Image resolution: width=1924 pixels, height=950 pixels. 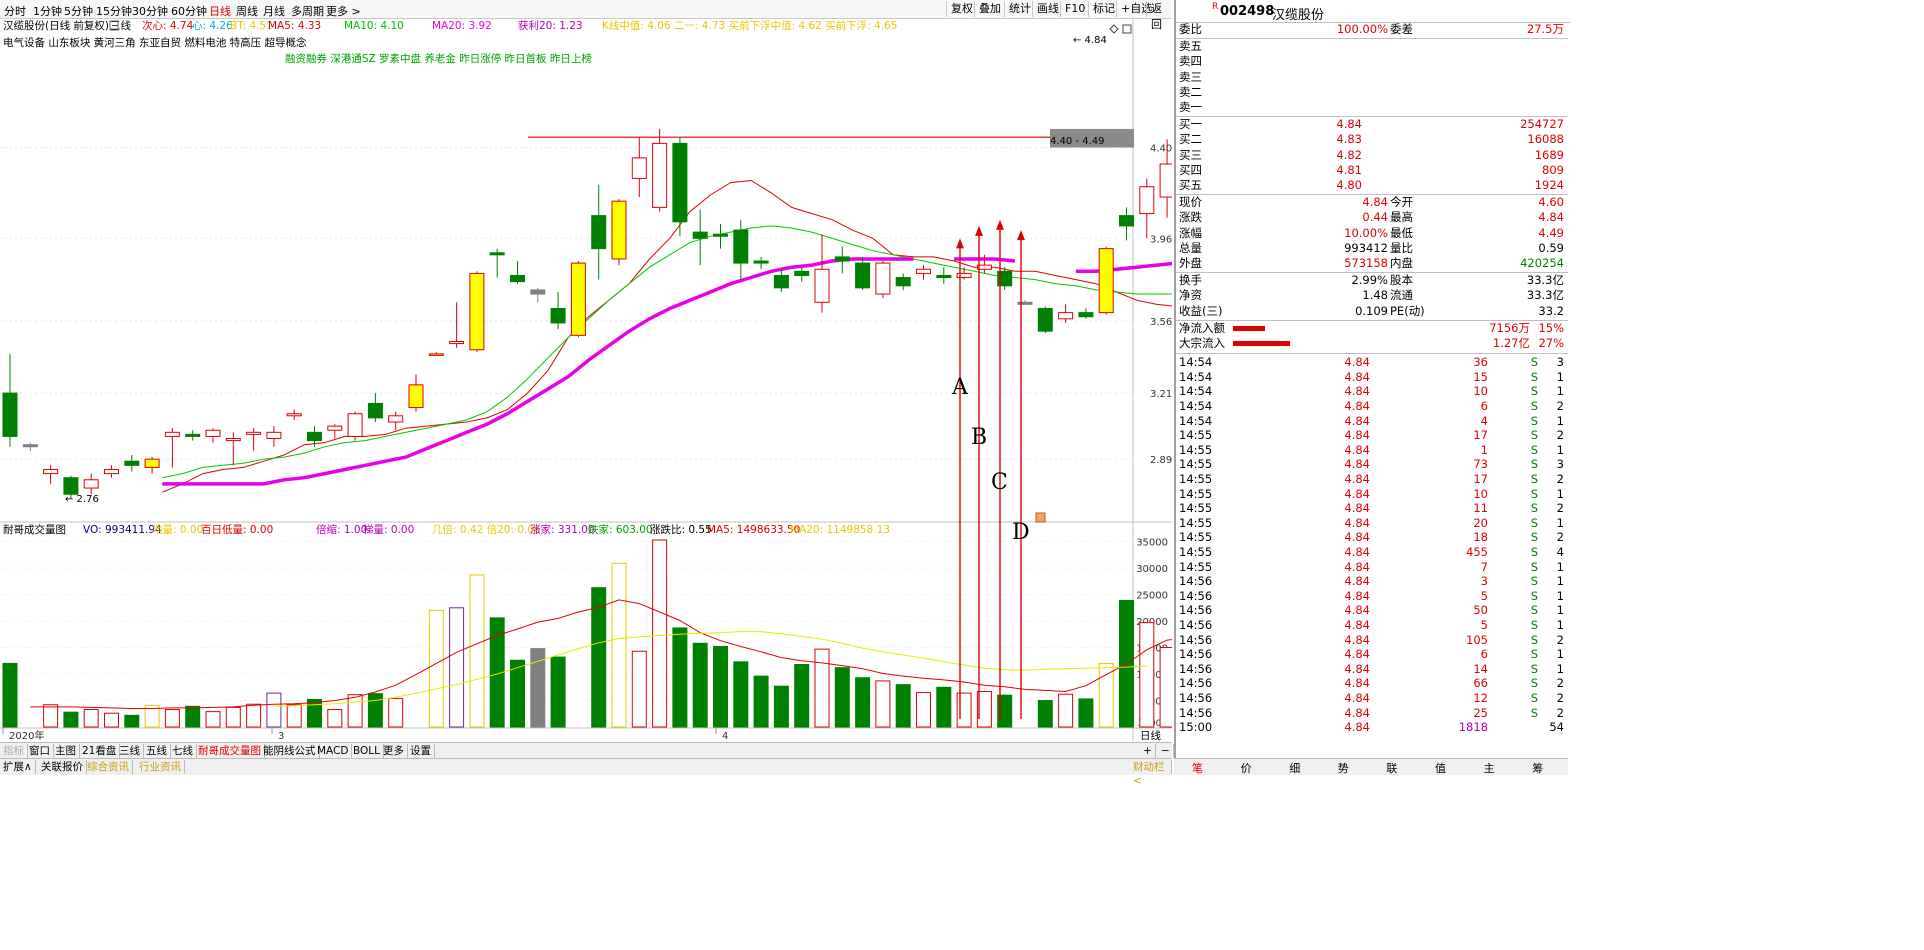 What do you see at coordinates (307, 11) in the screenshot?
I see `period-9: 多周期` at bounding box center [307, 11].